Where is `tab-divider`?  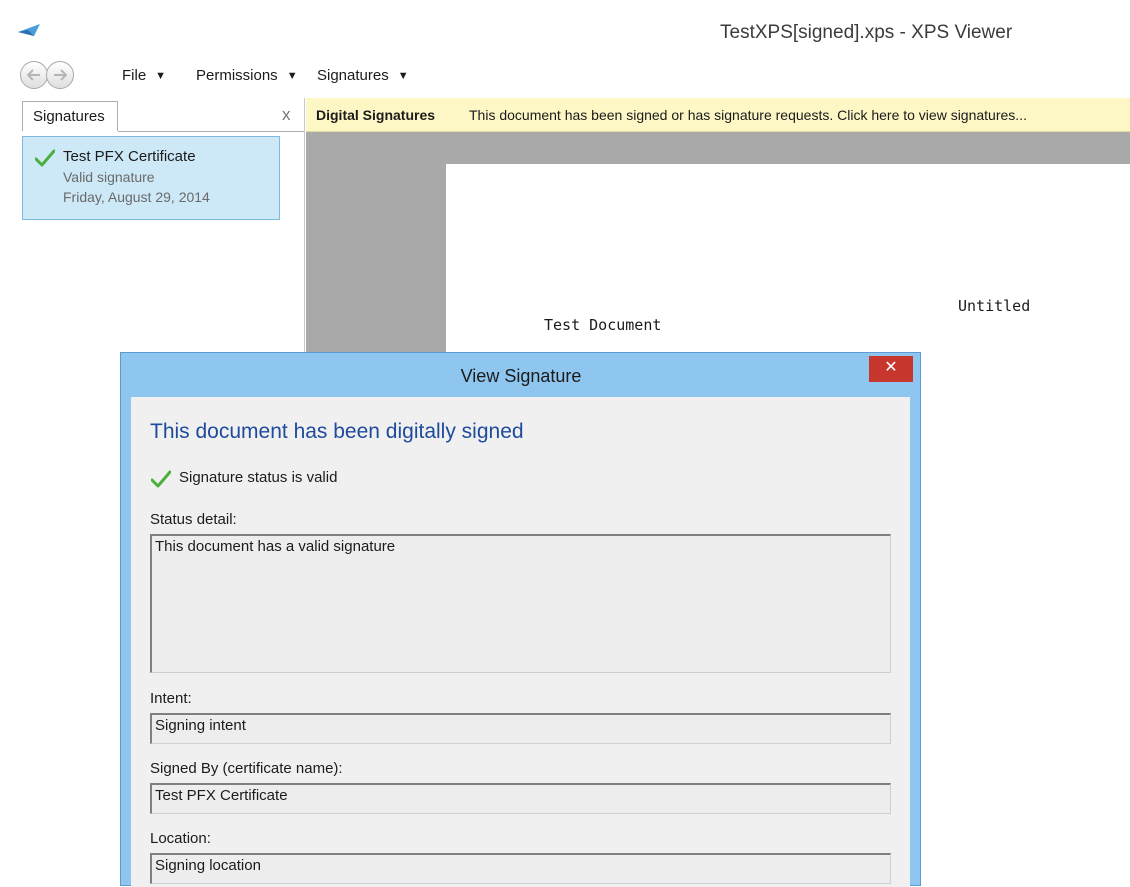 tab-divider is located at coordinates (211, 131).